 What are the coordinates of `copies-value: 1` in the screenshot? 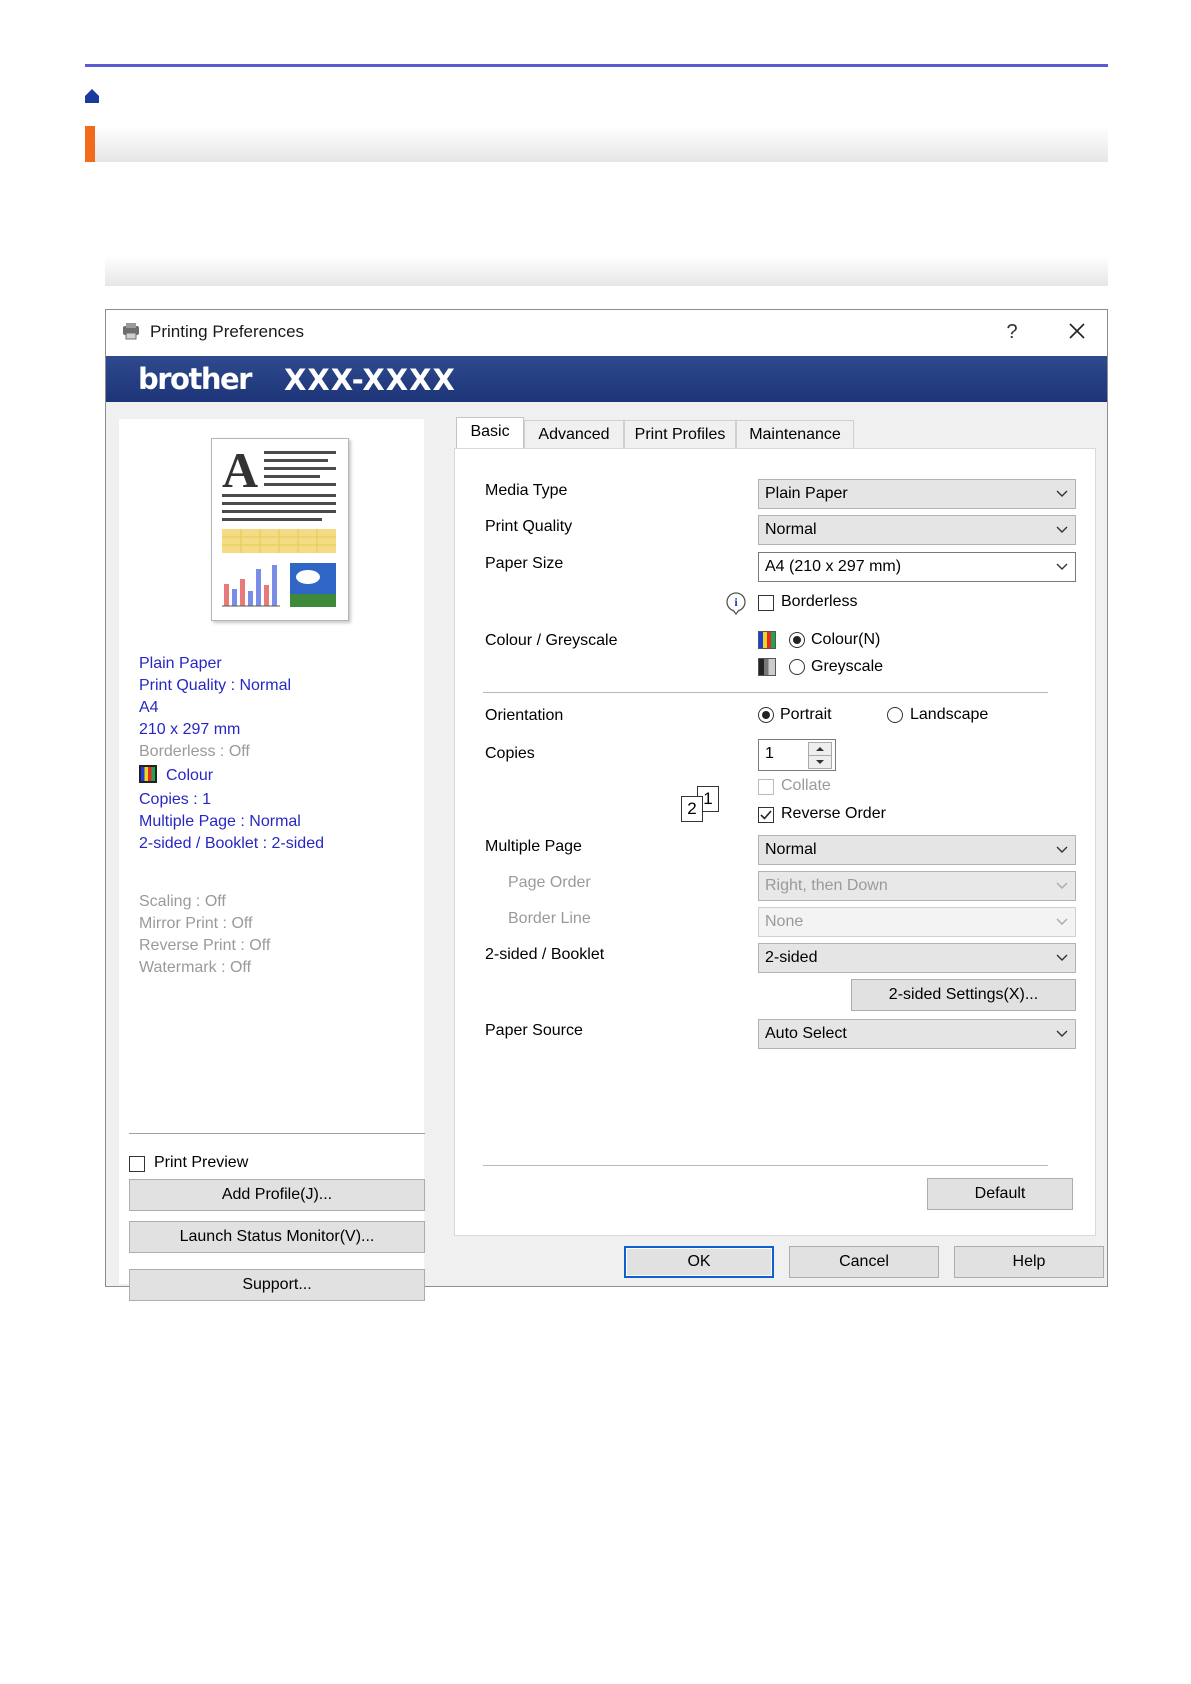 It's located at (769, 754).